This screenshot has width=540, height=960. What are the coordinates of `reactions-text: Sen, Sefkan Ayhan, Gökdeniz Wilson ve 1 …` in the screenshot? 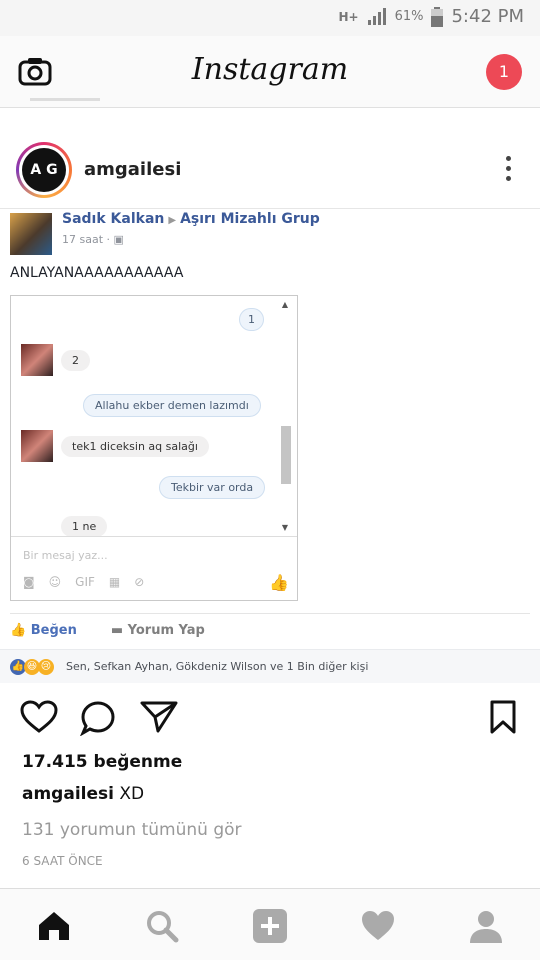 It's located at (217, 666).